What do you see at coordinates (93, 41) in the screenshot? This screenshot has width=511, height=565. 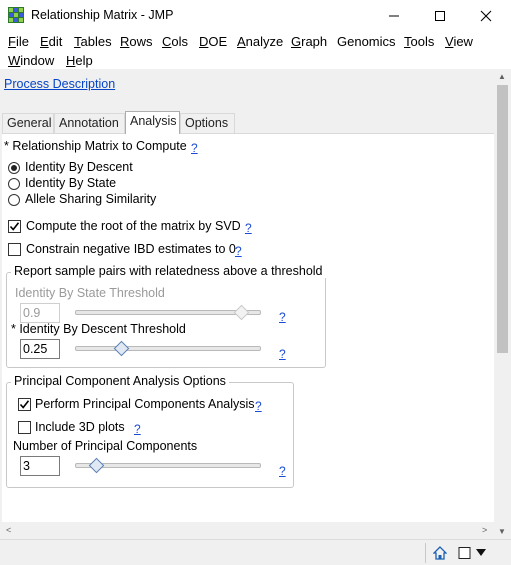 I see `menu-tables: Tables` at bounding box center [93, 41].